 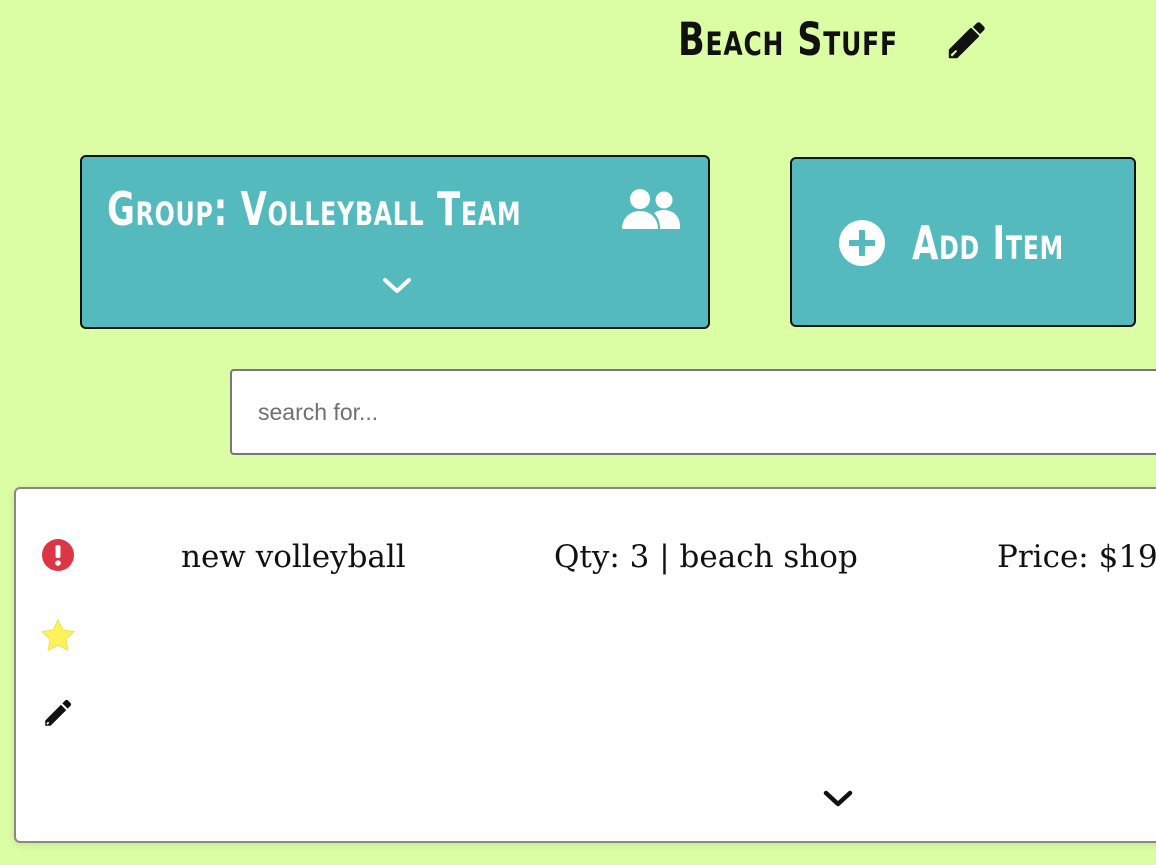 What do you see at coordinates (862, 243) in the screenshot?
I see `plus-circle-icon` at bounding box center [862, 243].